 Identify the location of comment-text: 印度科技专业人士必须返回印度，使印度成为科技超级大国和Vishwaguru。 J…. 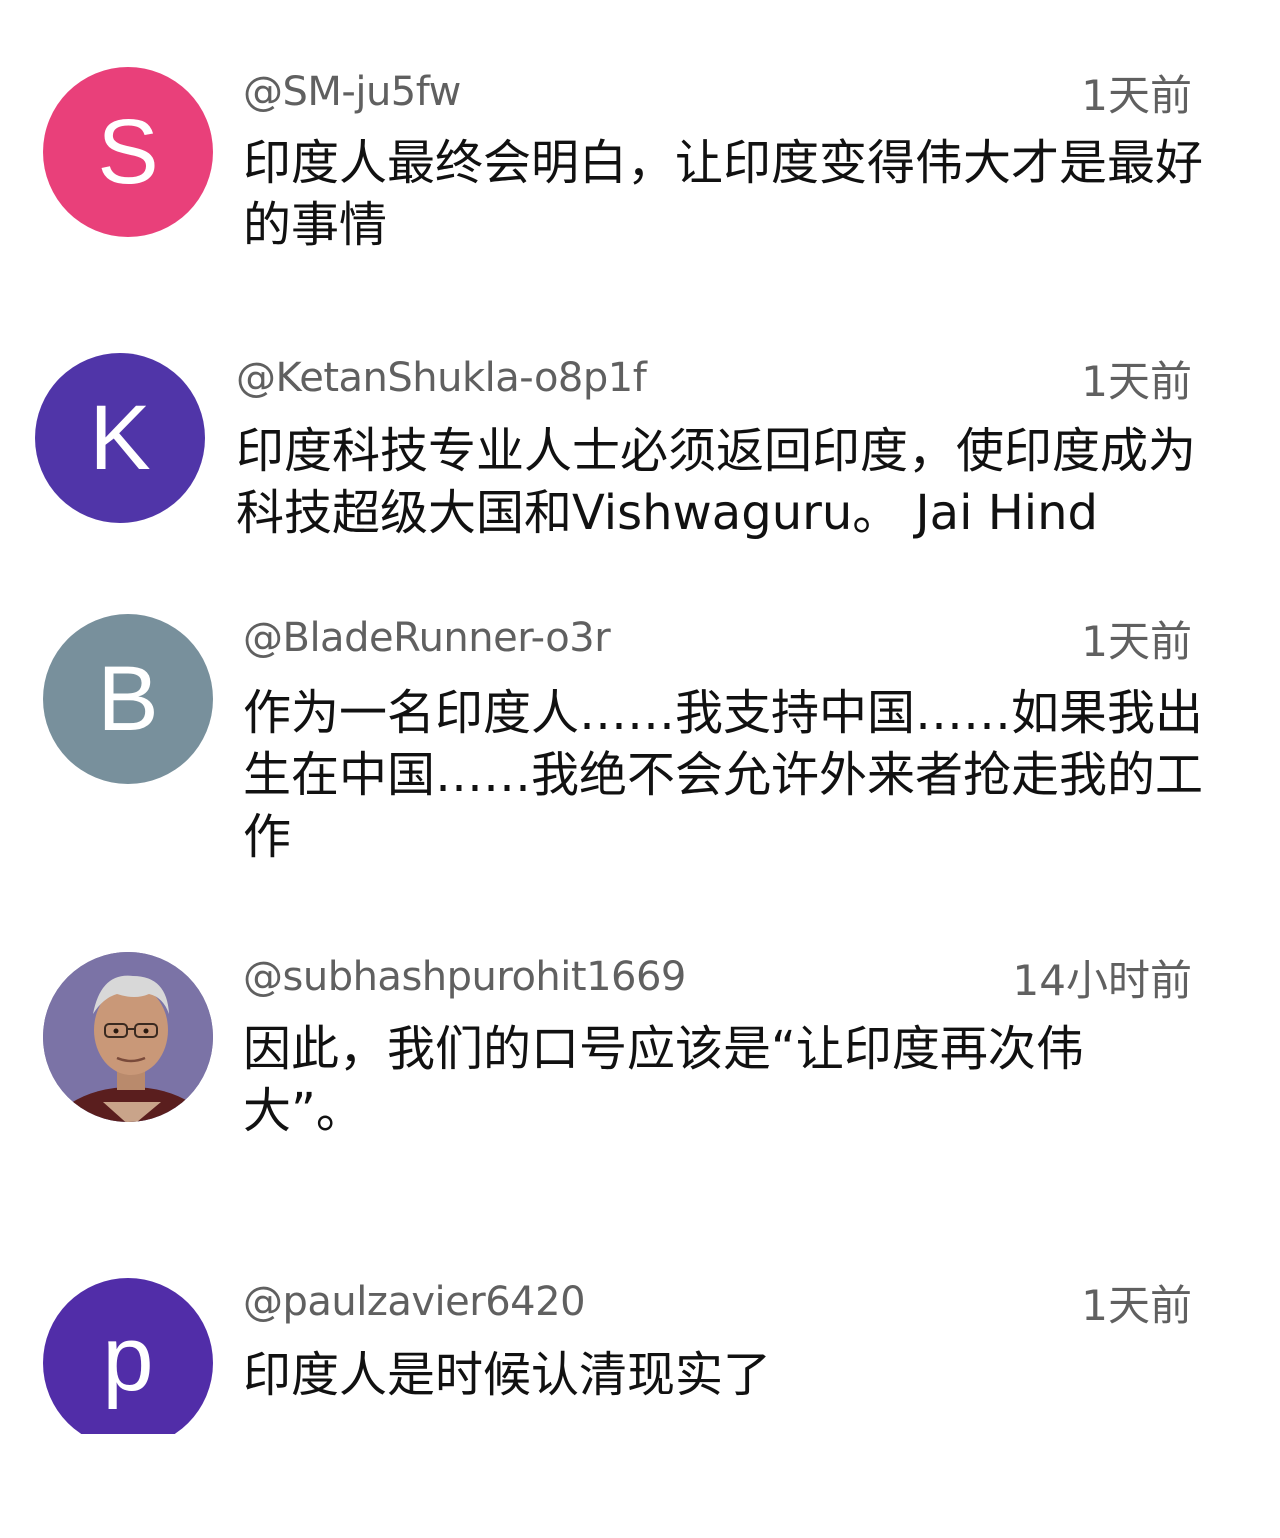
(716, 482).